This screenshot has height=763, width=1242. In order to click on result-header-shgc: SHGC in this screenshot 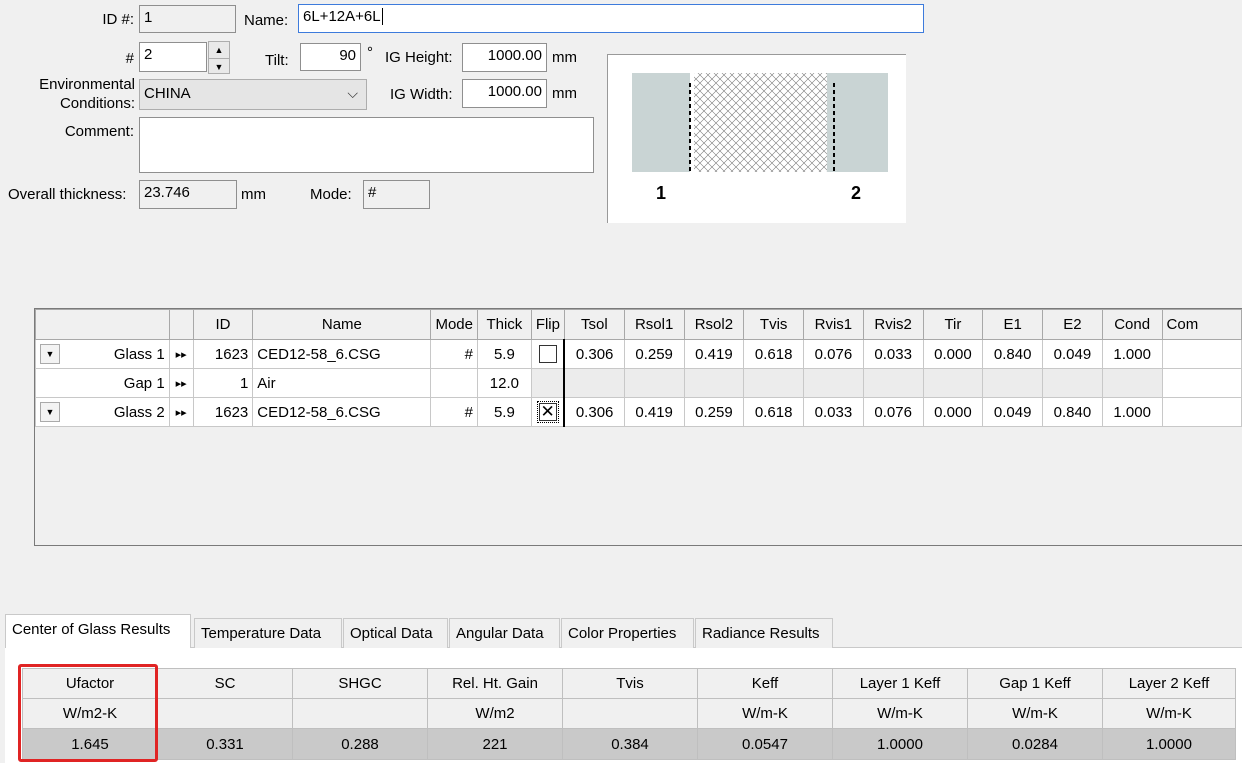, I will do `click(360, 683)`.